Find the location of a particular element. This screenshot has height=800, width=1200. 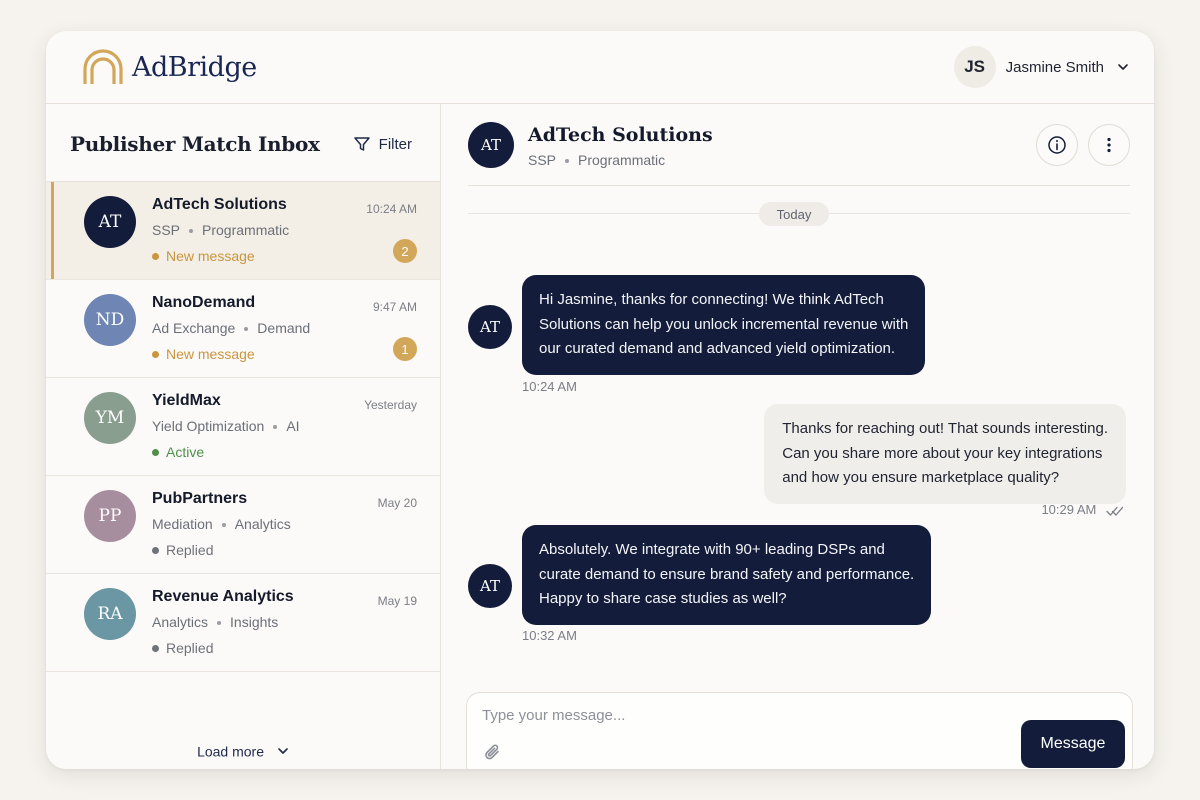

contact-tag: Mediation is located at coordinates (182, 524).